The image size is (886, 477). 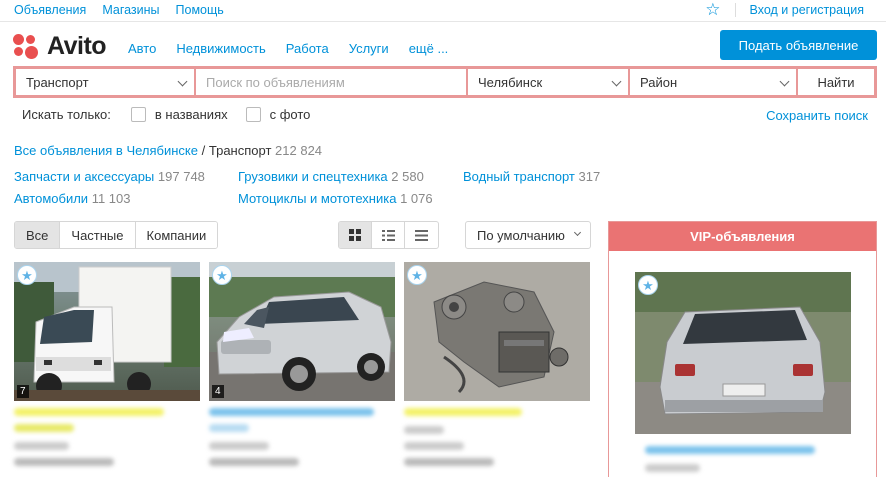 I want to click on nav-services: Услуги, so click(x=369, y=48).